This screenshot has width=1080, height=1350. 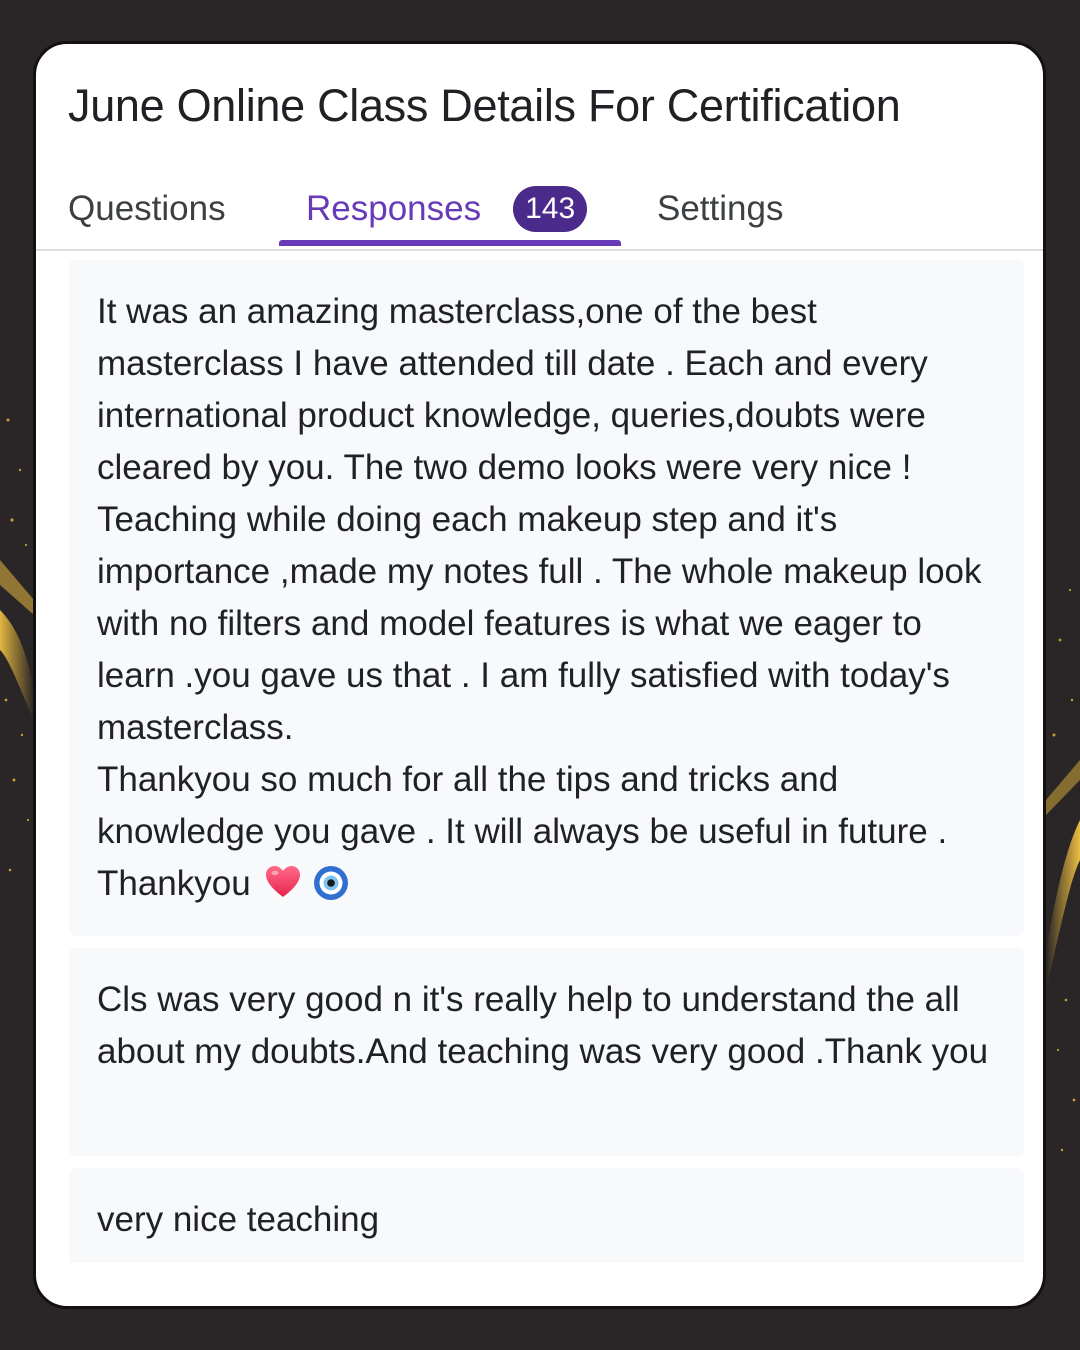 I want to click on tab-responses: Responses 143, so click(x=450, y=209).